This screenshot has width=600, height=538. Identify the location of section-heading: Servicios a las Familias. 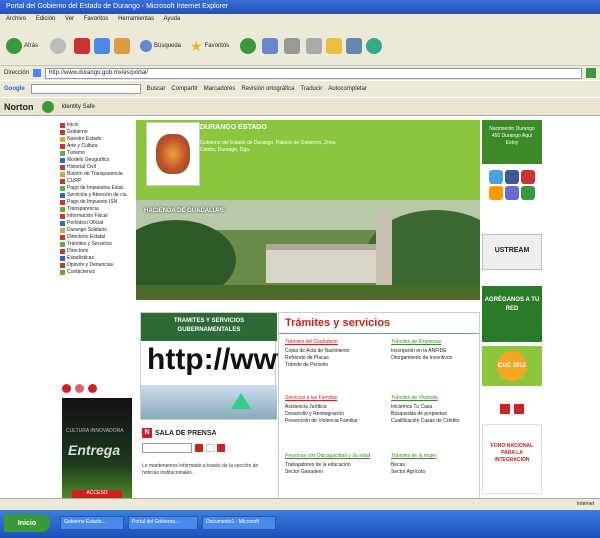
(335, 398).